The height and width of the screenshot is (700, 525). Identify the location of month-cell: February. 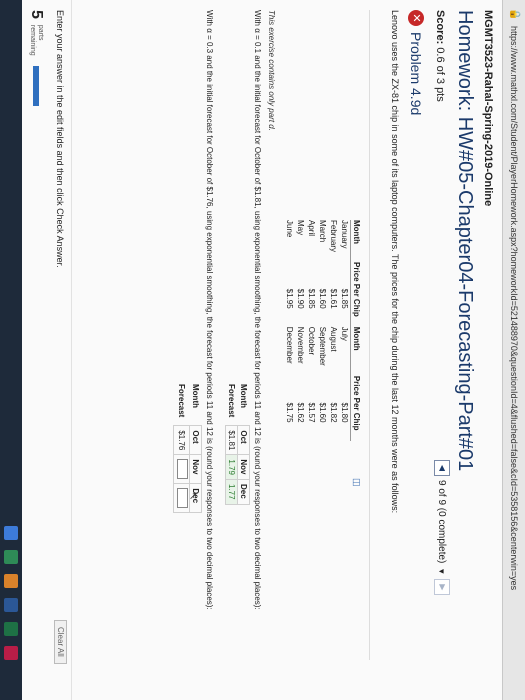
(333, 236).